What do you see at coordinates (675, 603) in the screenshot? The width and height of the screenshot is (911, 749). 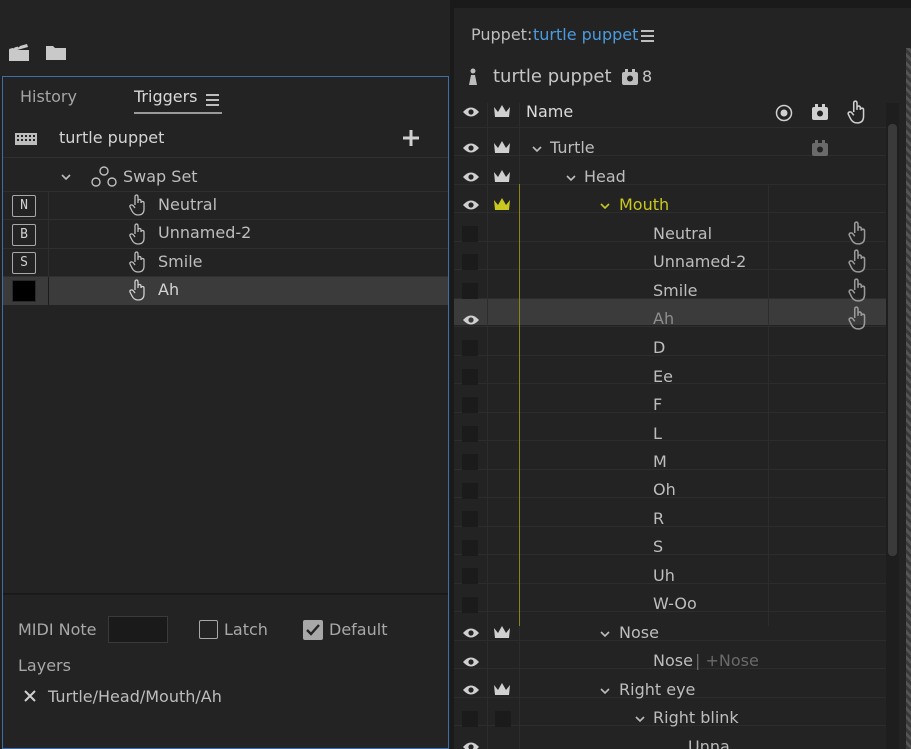 I see `tree-node-label: W-Oo` at bounding box center [675, 603].